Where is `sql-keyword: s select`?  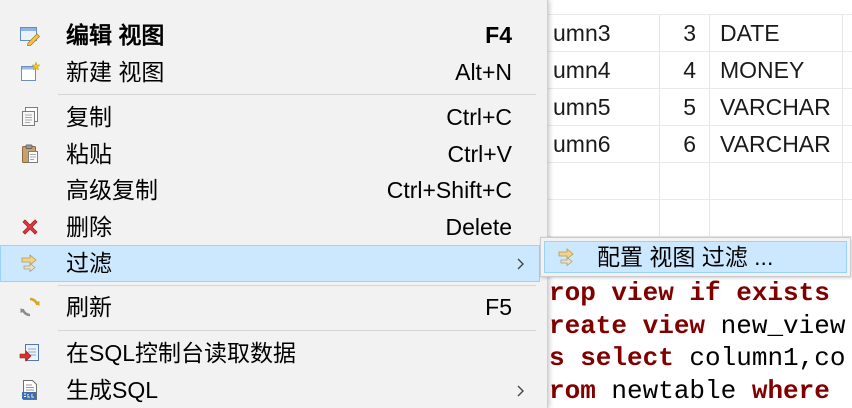
sql-keyword: s select is located at coordinates (611, 358).